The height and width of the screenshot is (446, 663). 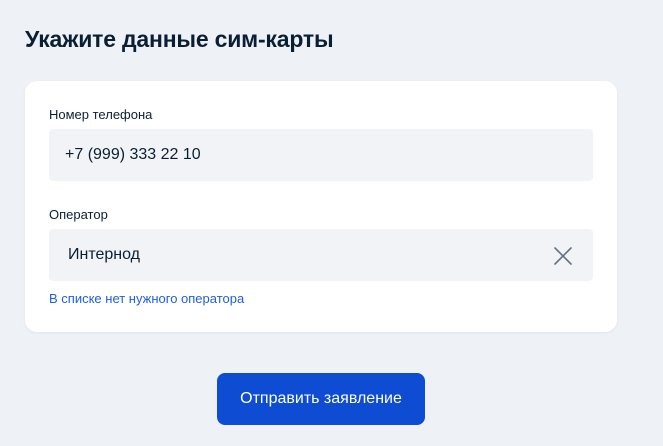 I want to click on phone-label: Номер телефона, so click(x=101, y=114).